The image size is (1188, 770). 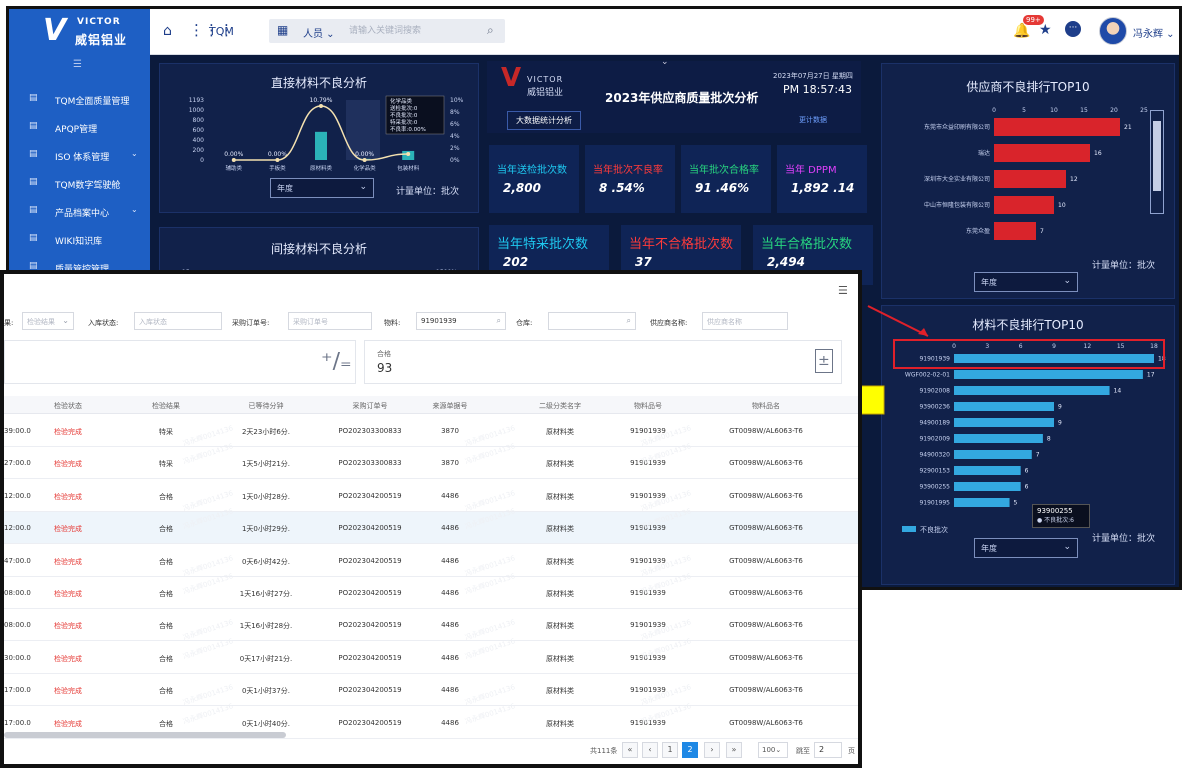 I want to click on page-1-button: 1, so click(x=670, y=750).